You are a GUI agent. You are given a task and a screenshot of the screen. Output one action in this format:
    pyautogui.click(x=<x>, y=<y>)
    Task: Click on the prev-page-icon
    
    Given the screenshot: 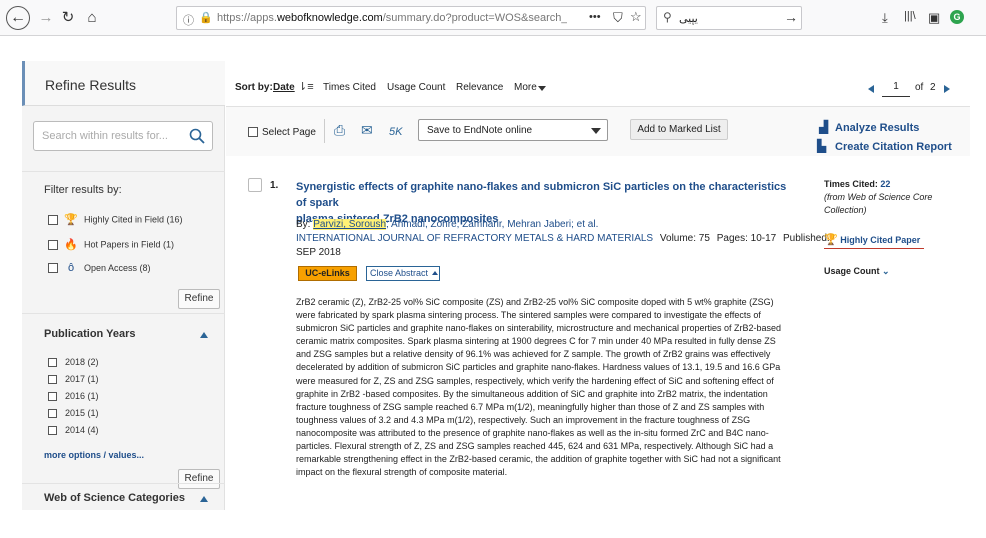 What is the action you would take?
    pyautogui.click(x=871, y=89)
    